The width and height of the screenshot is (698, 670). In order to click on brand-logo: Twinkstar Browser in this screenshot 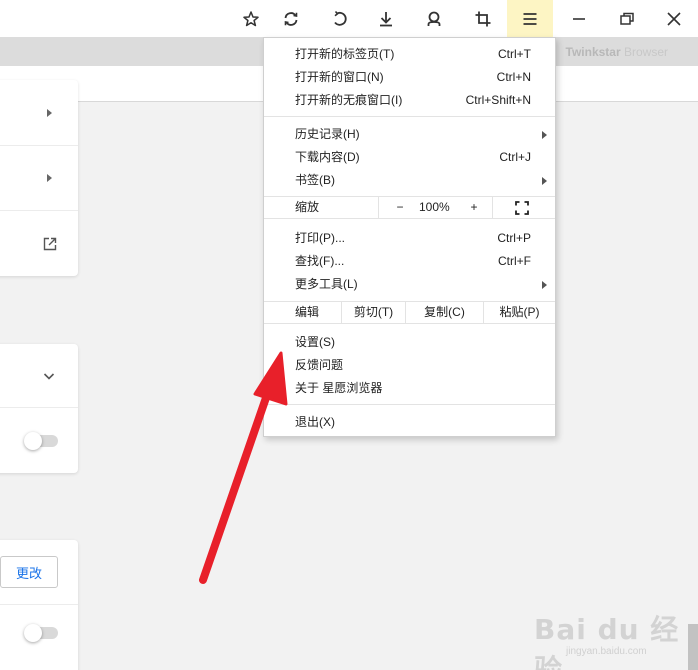, I will do `click(616, 52)`.